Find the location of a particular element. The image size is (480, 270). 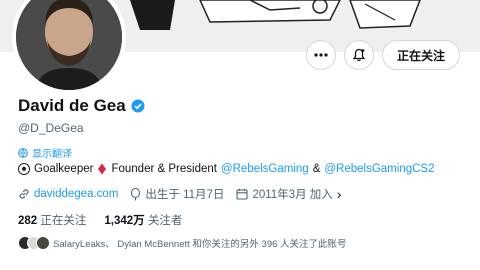

following-stat: 282 正在关注 is located at coordinates (52, 220).